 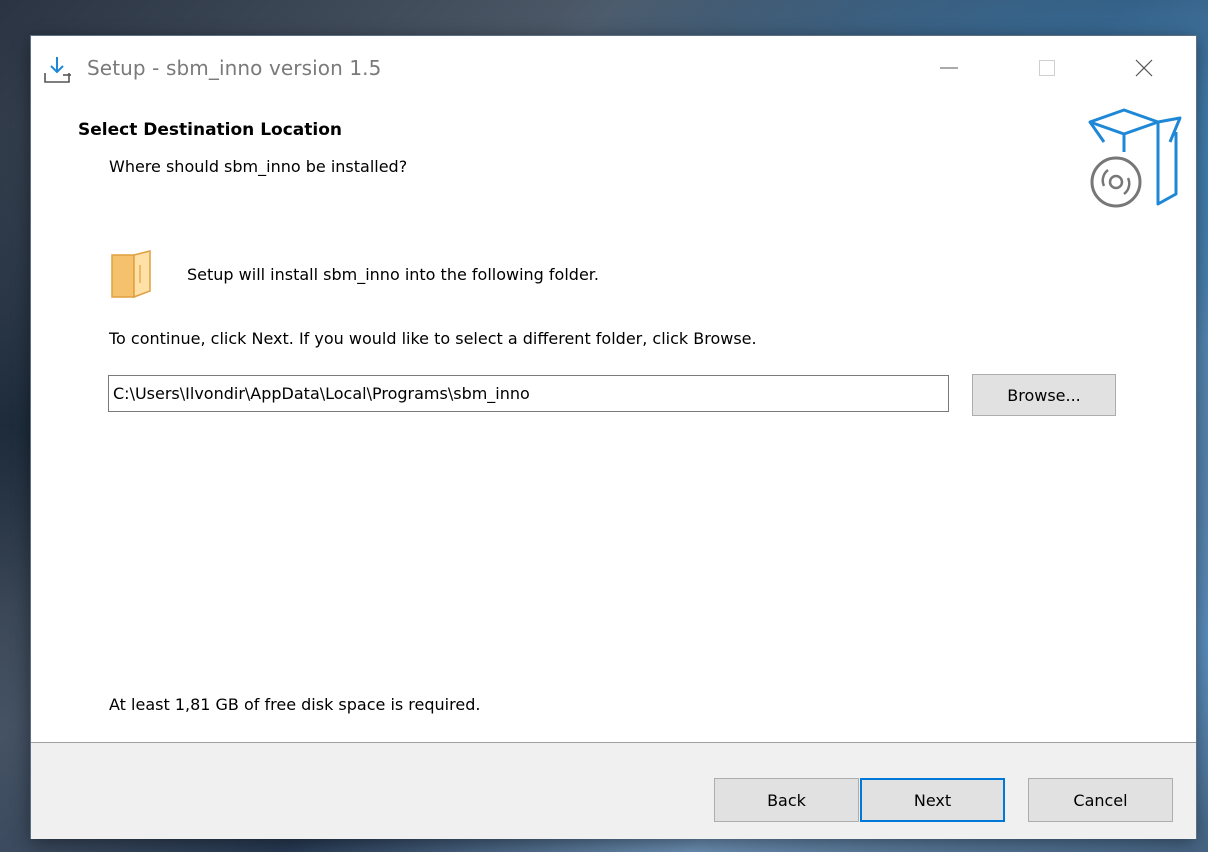 What do you see at coordinates (932, 800) in the screenshot?
I see `next-button: Next` at bounding box center [932, 800].